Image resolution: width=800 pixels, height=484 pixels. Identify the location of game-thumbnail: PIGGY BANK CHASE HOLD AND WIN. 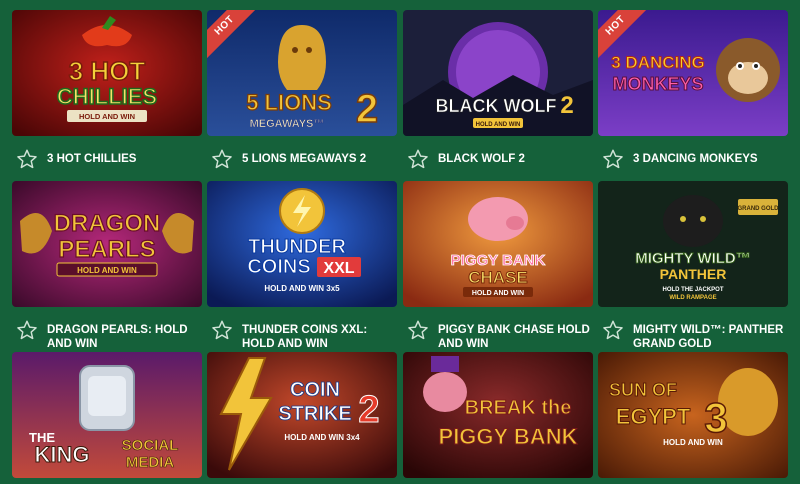
(498, 244).